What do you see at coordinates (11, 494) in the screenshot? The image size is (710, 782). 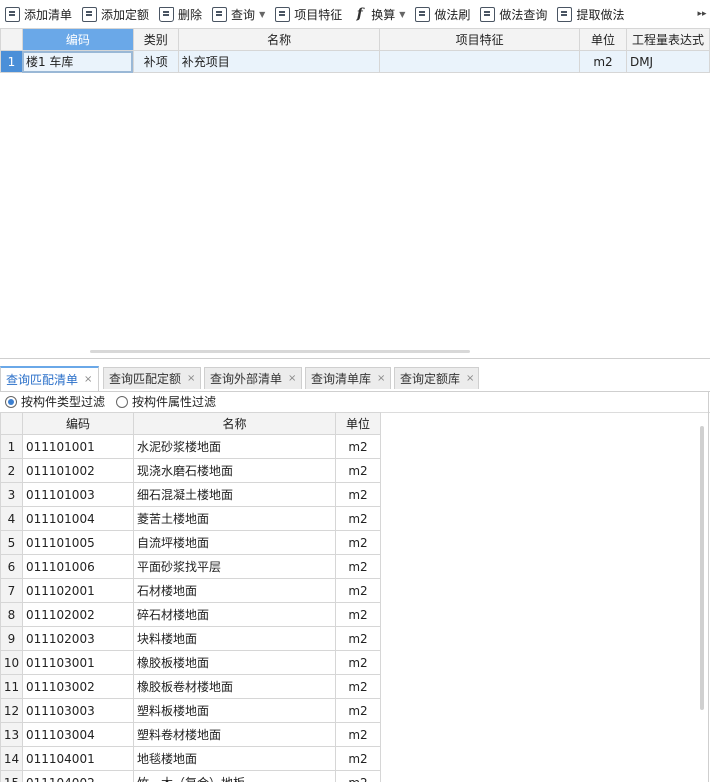 I see `row-number: 3` at bounding box center [11, 494].